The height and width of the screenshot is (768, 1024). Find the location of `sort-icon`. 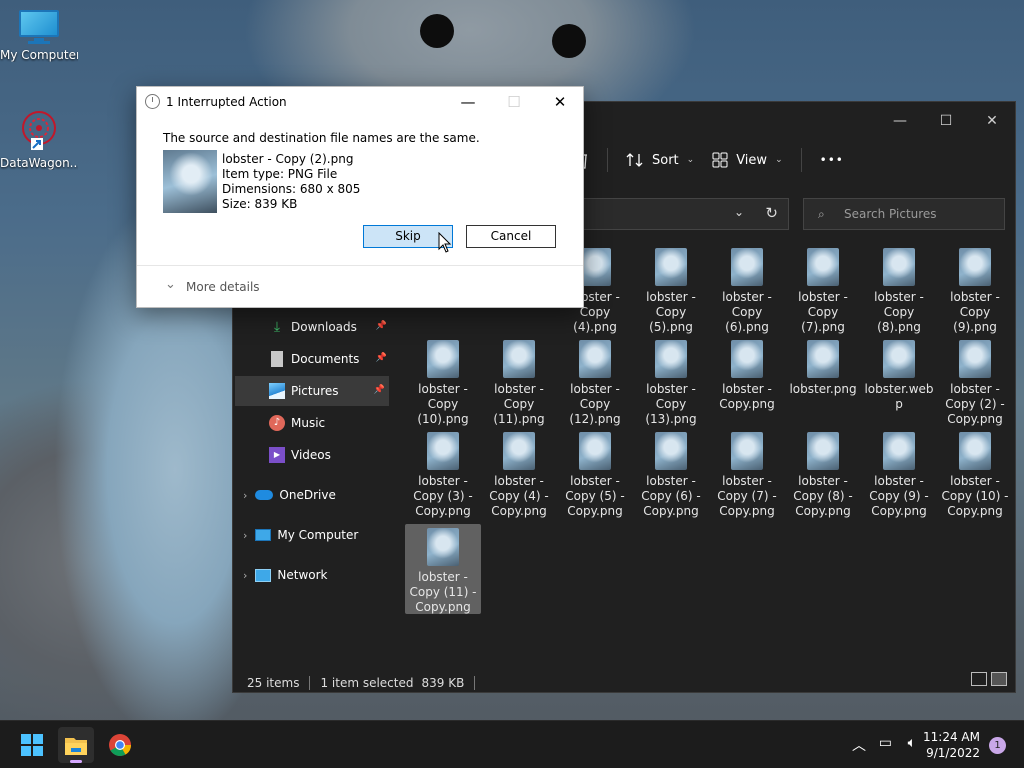

sort-icon is located at coordinates (634, 160).